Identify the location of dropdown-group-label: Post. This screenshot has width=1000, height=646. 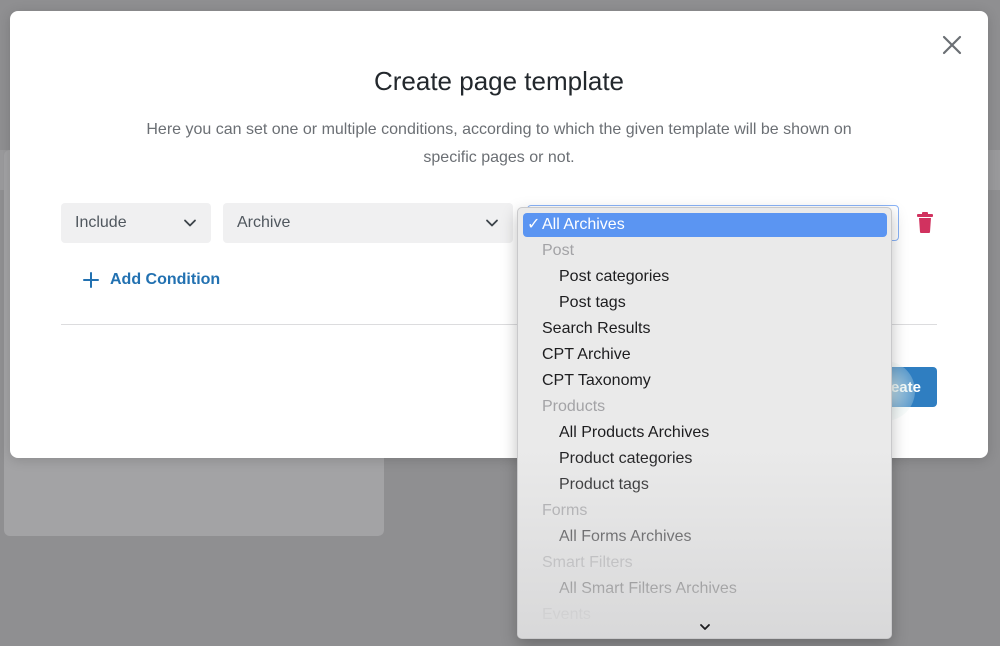
(558, 250).